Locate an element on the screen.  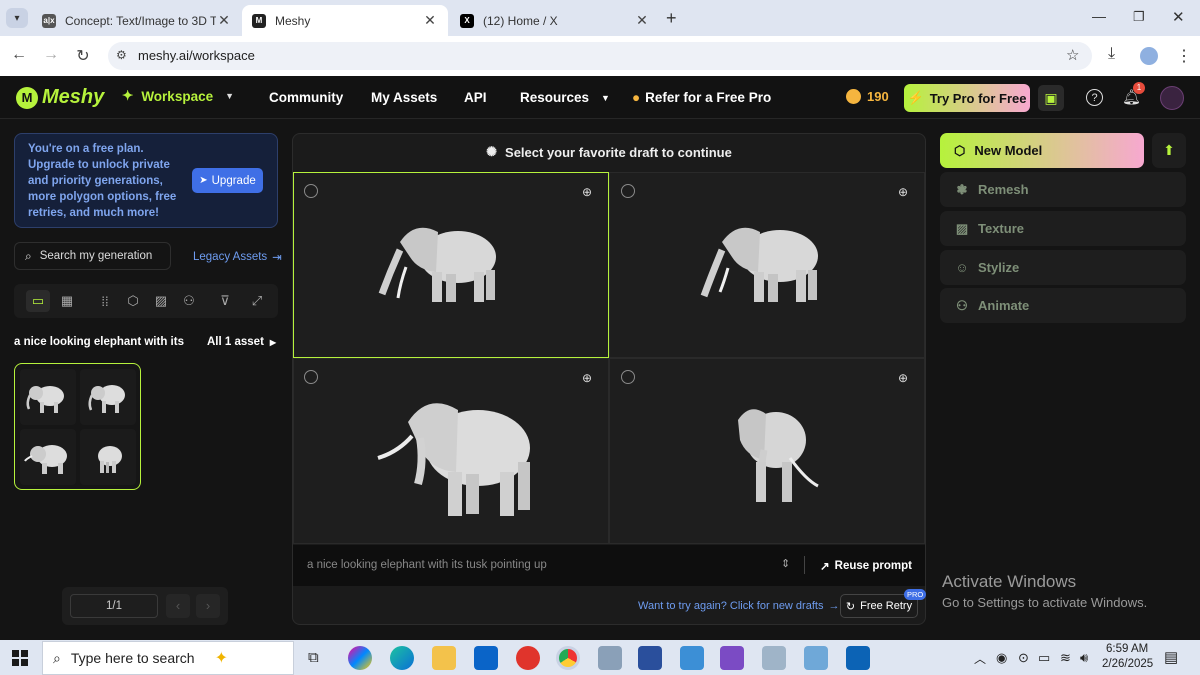
browser-tab-x: X (12) Home / X ✕ is located at coordinates (555, 20).